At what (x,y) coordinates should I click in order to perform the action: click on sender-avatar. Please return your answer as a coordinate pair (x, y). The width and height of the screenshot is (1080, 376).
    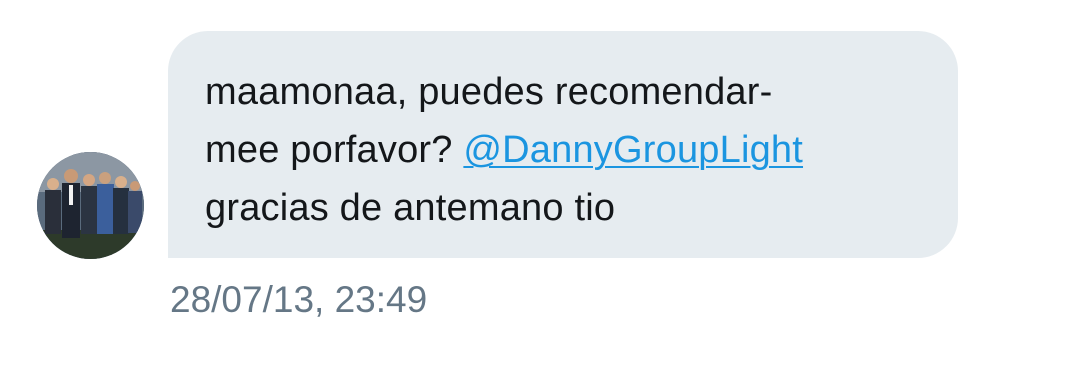
    Looking at the image, I should click on (90, 205).